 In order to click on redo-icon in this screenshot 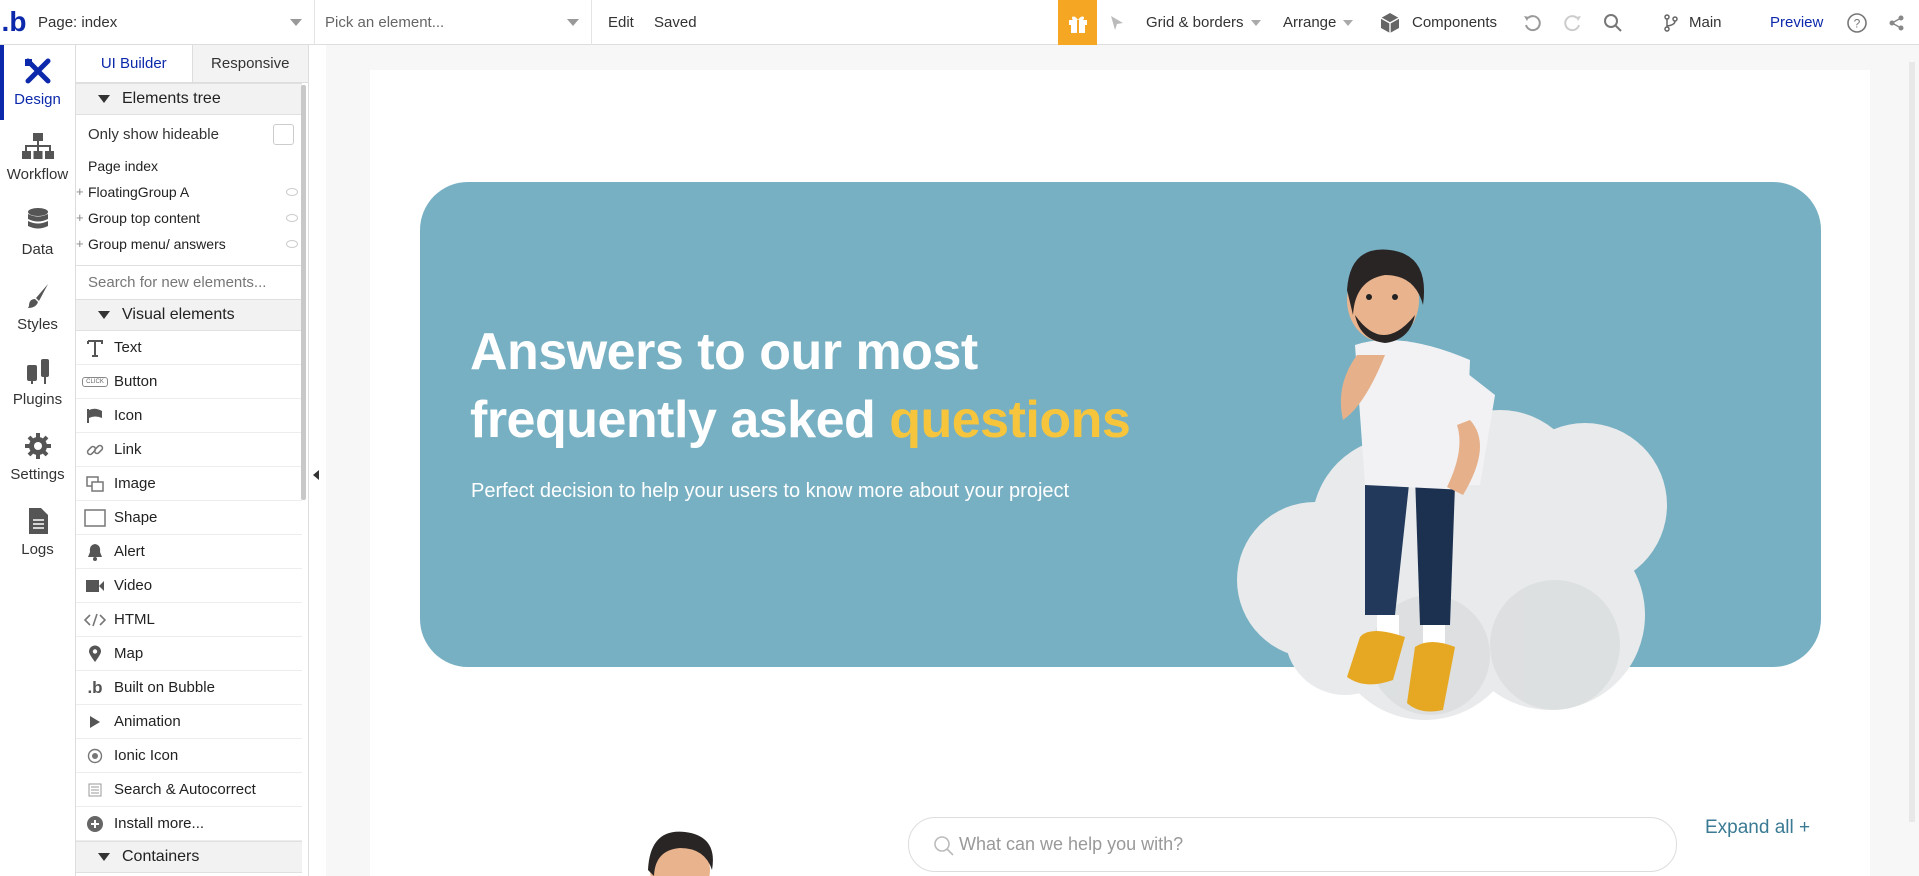, I will do `click(1573, 22)`.